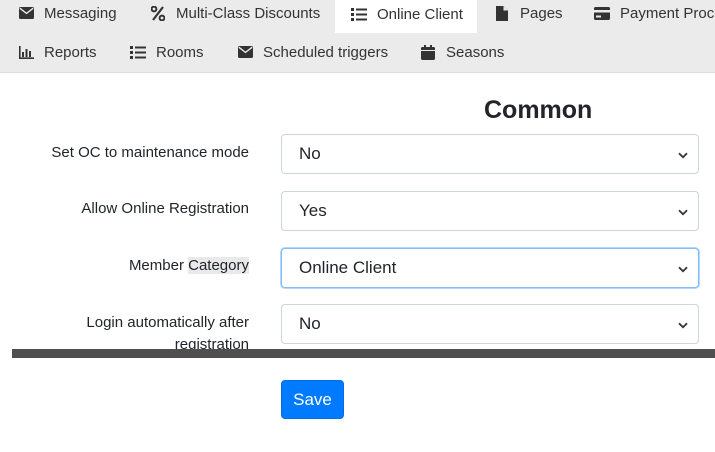 The image size is (715, 452). What do you see at coordinates (70, 52) in the screenshot?
I see `tab-label: Reports` at bounding box center [70, 52].